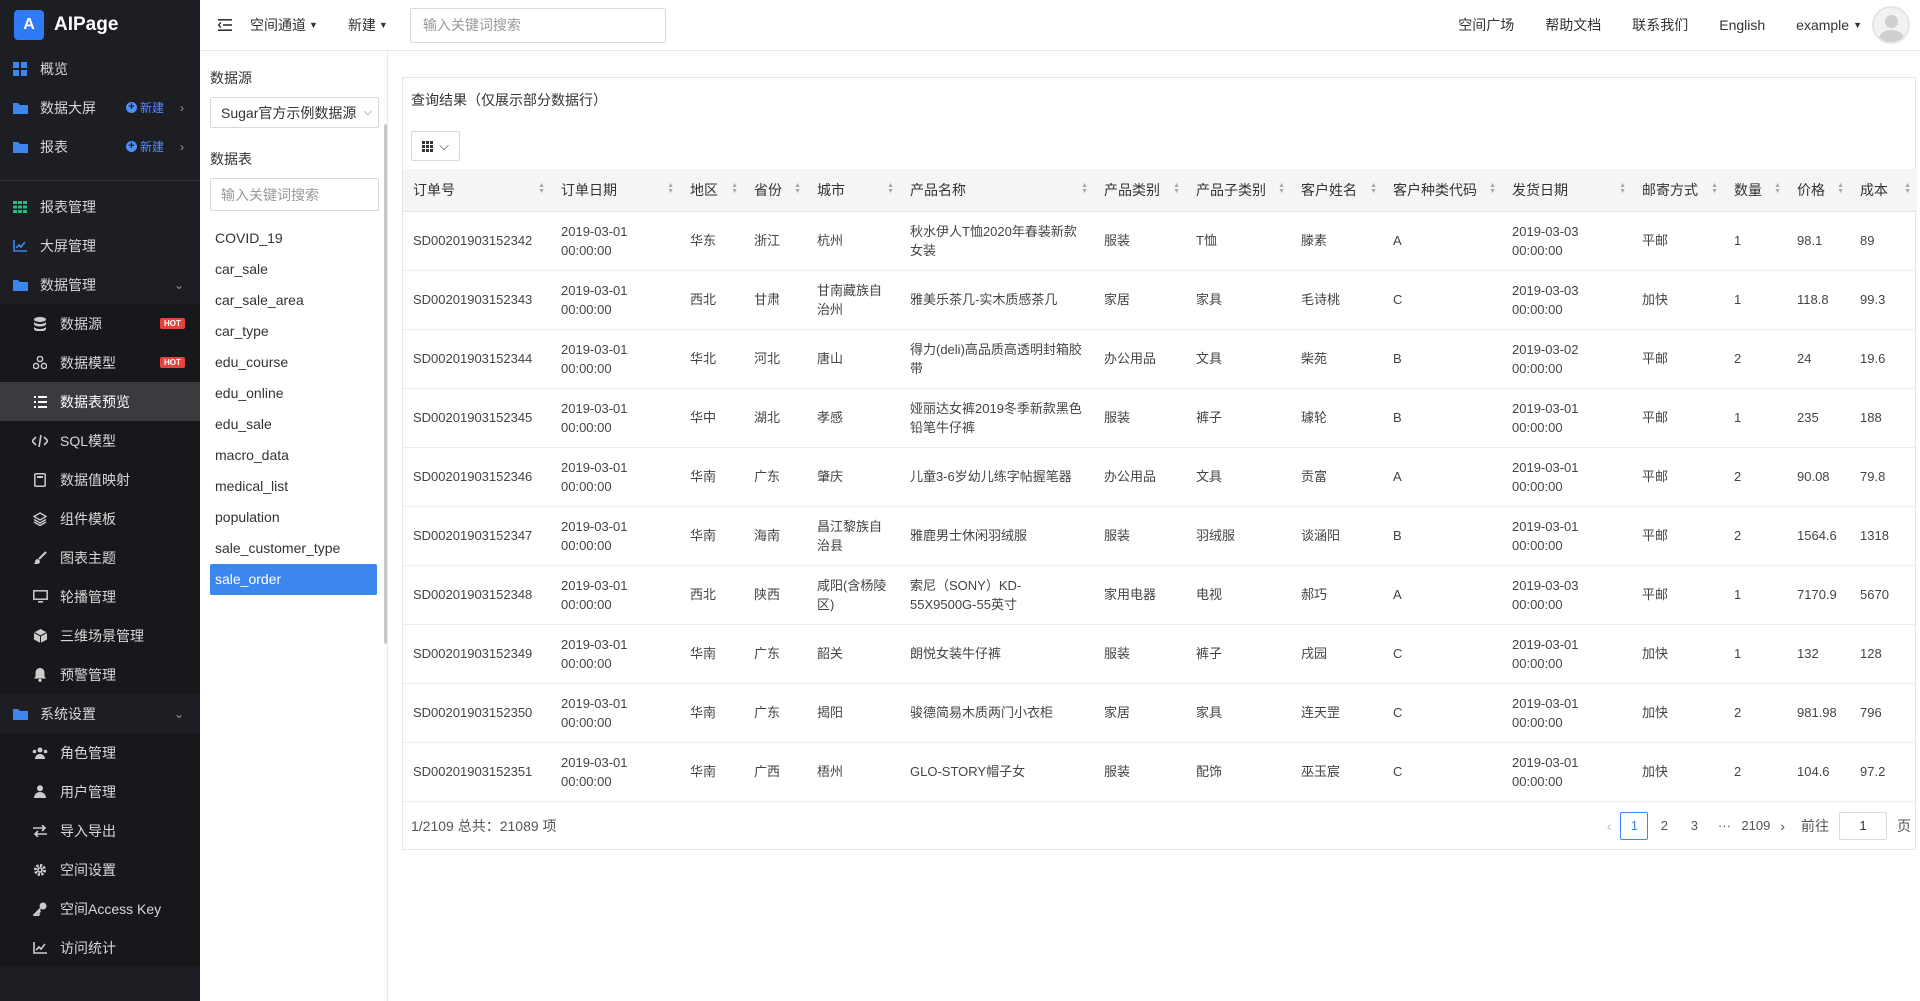  Describe the element at coordinates (294, 112) in the screenshot. I see `datasource-select: Sugar官方示例数据源 ⌵` at that location.